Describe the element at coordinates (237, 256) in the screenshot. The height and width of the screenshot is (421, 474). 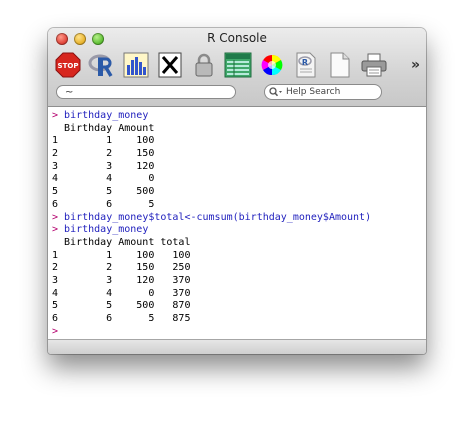
I see `console-output-line: 1 1 100 100` at that location.